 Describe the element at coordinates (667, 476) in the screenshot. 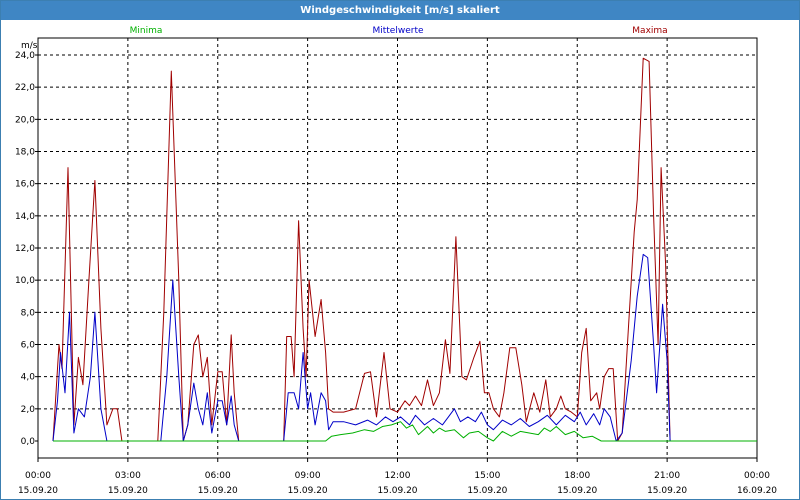

I see `x-tick-time: 21:00` at that location.